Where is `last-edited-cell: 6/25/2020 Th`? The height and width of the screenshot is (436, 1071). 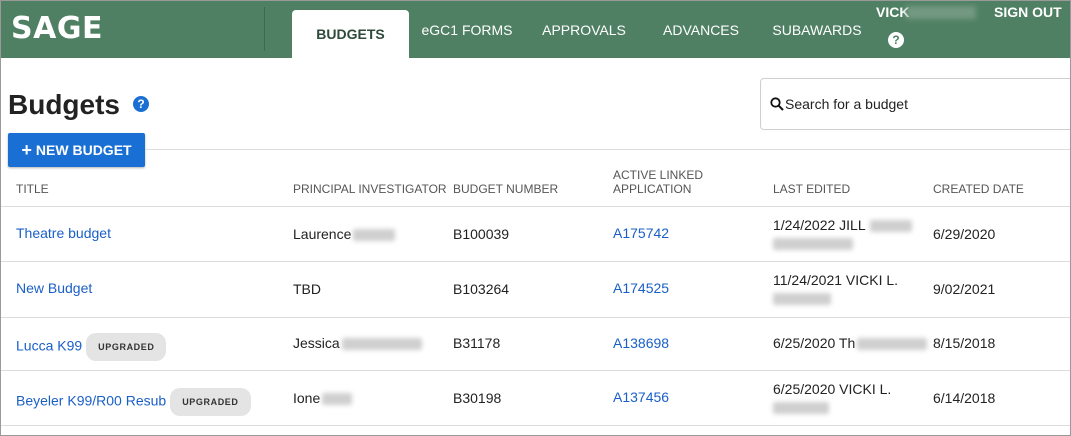
last-edited-cell: 6/25/2020 Th is located at coordinates (850, 343).